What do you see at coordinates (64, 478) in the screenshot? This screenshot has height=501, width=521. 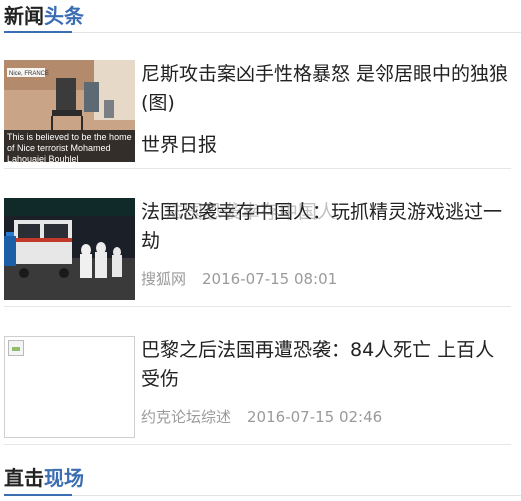 I see `section-title-part2: 现场` at bounding box center [64, 478].